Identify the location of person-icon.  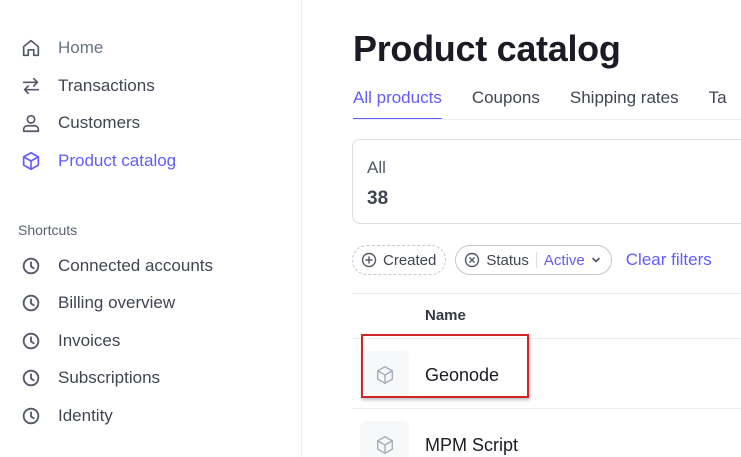
(33, 123).